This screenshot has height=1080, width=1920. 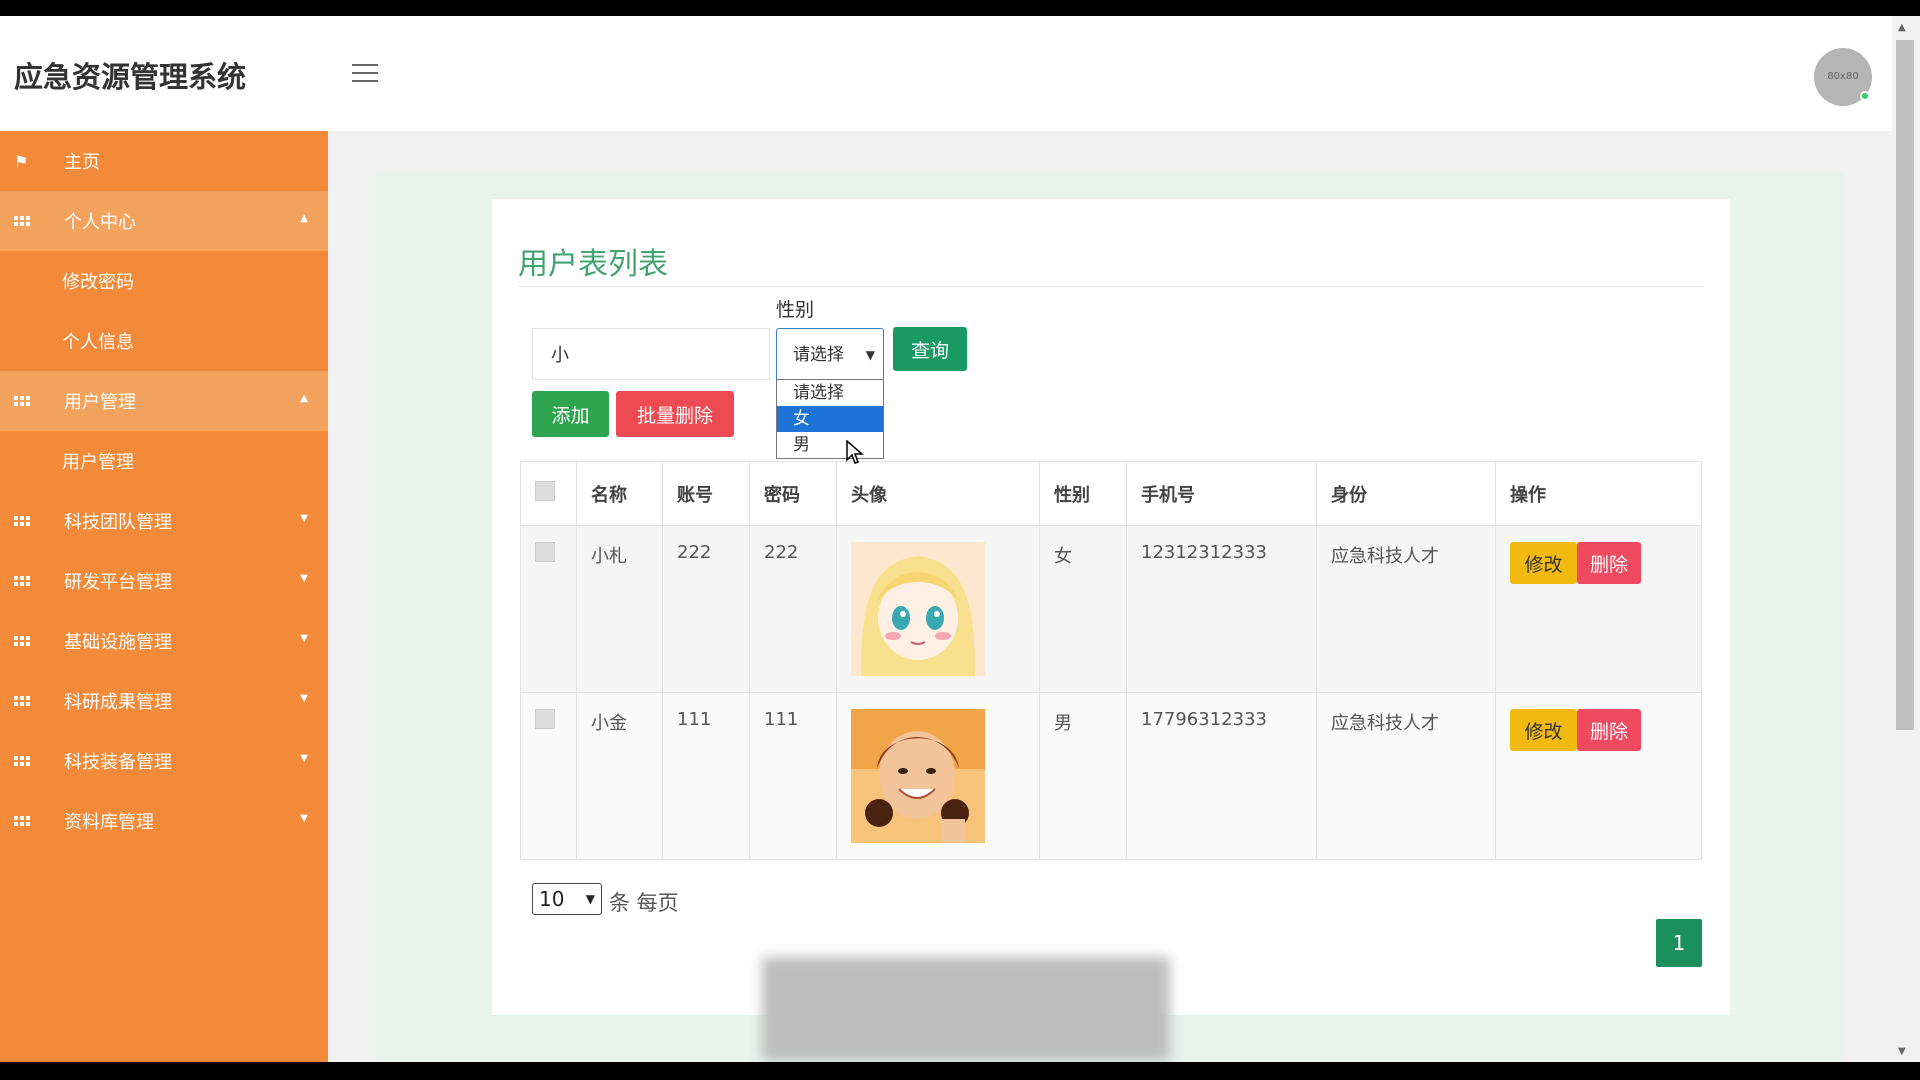 I want to click on add-button: 添加, so click(x=570, y=414).